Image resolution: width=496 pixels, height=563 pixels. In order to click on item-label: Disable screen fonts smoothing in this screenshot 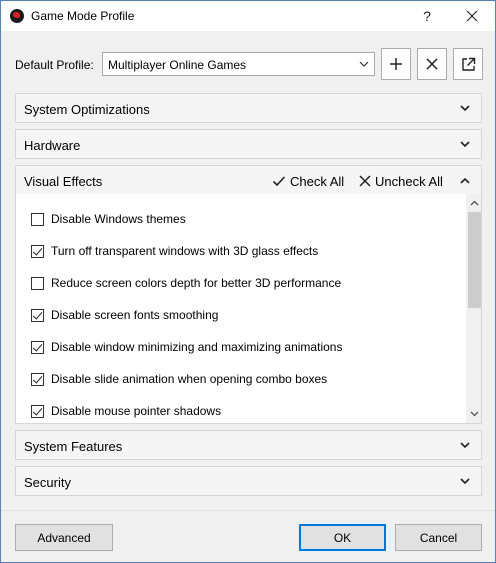, I will do `click(135, 315)`.